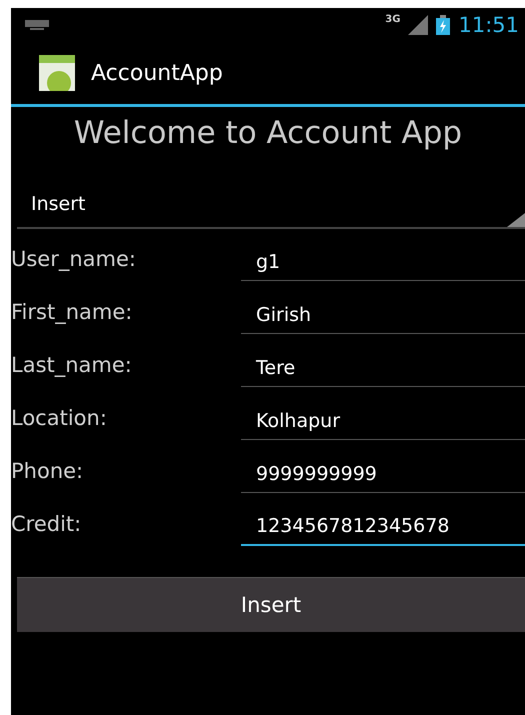  Describe the element at coordinates (74, 258) in the screenshot. I see `field-label: User_name:` at that location.